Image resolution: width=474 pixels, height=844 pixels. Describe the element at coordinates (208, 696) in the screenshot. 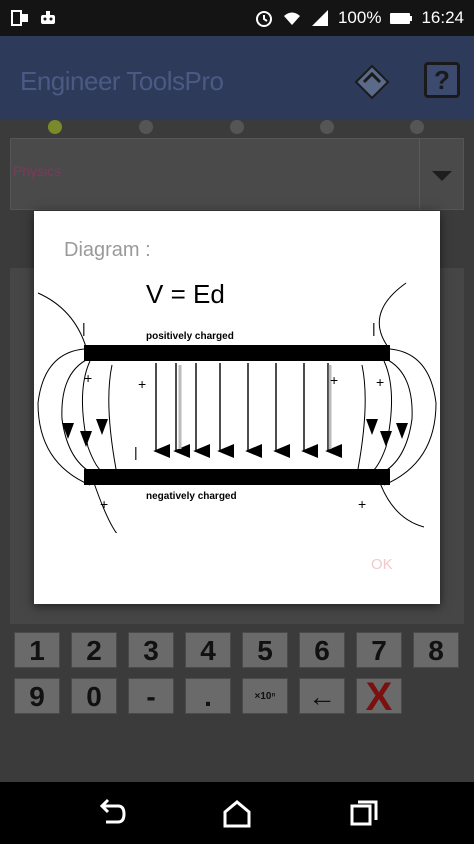

I see `key-decimal: .` at that location.